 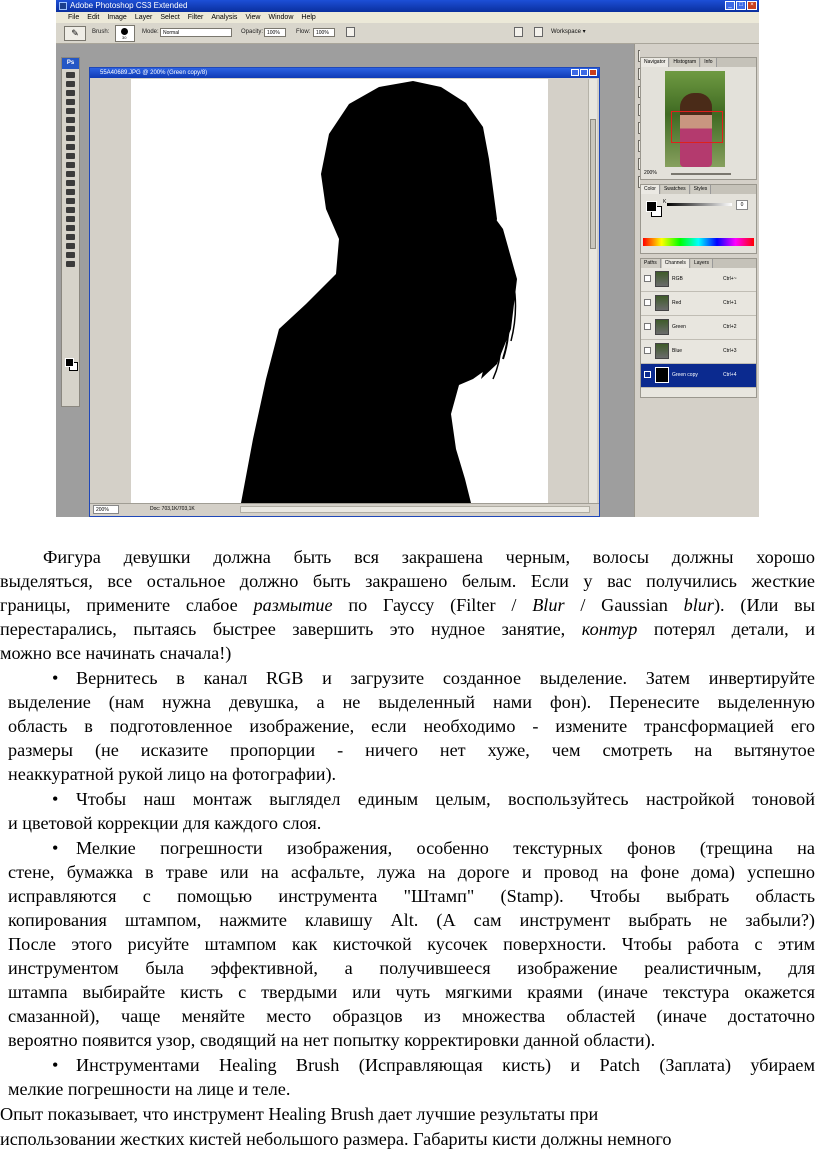 What do you see at coordinates (568, 31) in the screenshot?
I see `workspace-menu: Workspace ▾` at bounding box center [568, 31].